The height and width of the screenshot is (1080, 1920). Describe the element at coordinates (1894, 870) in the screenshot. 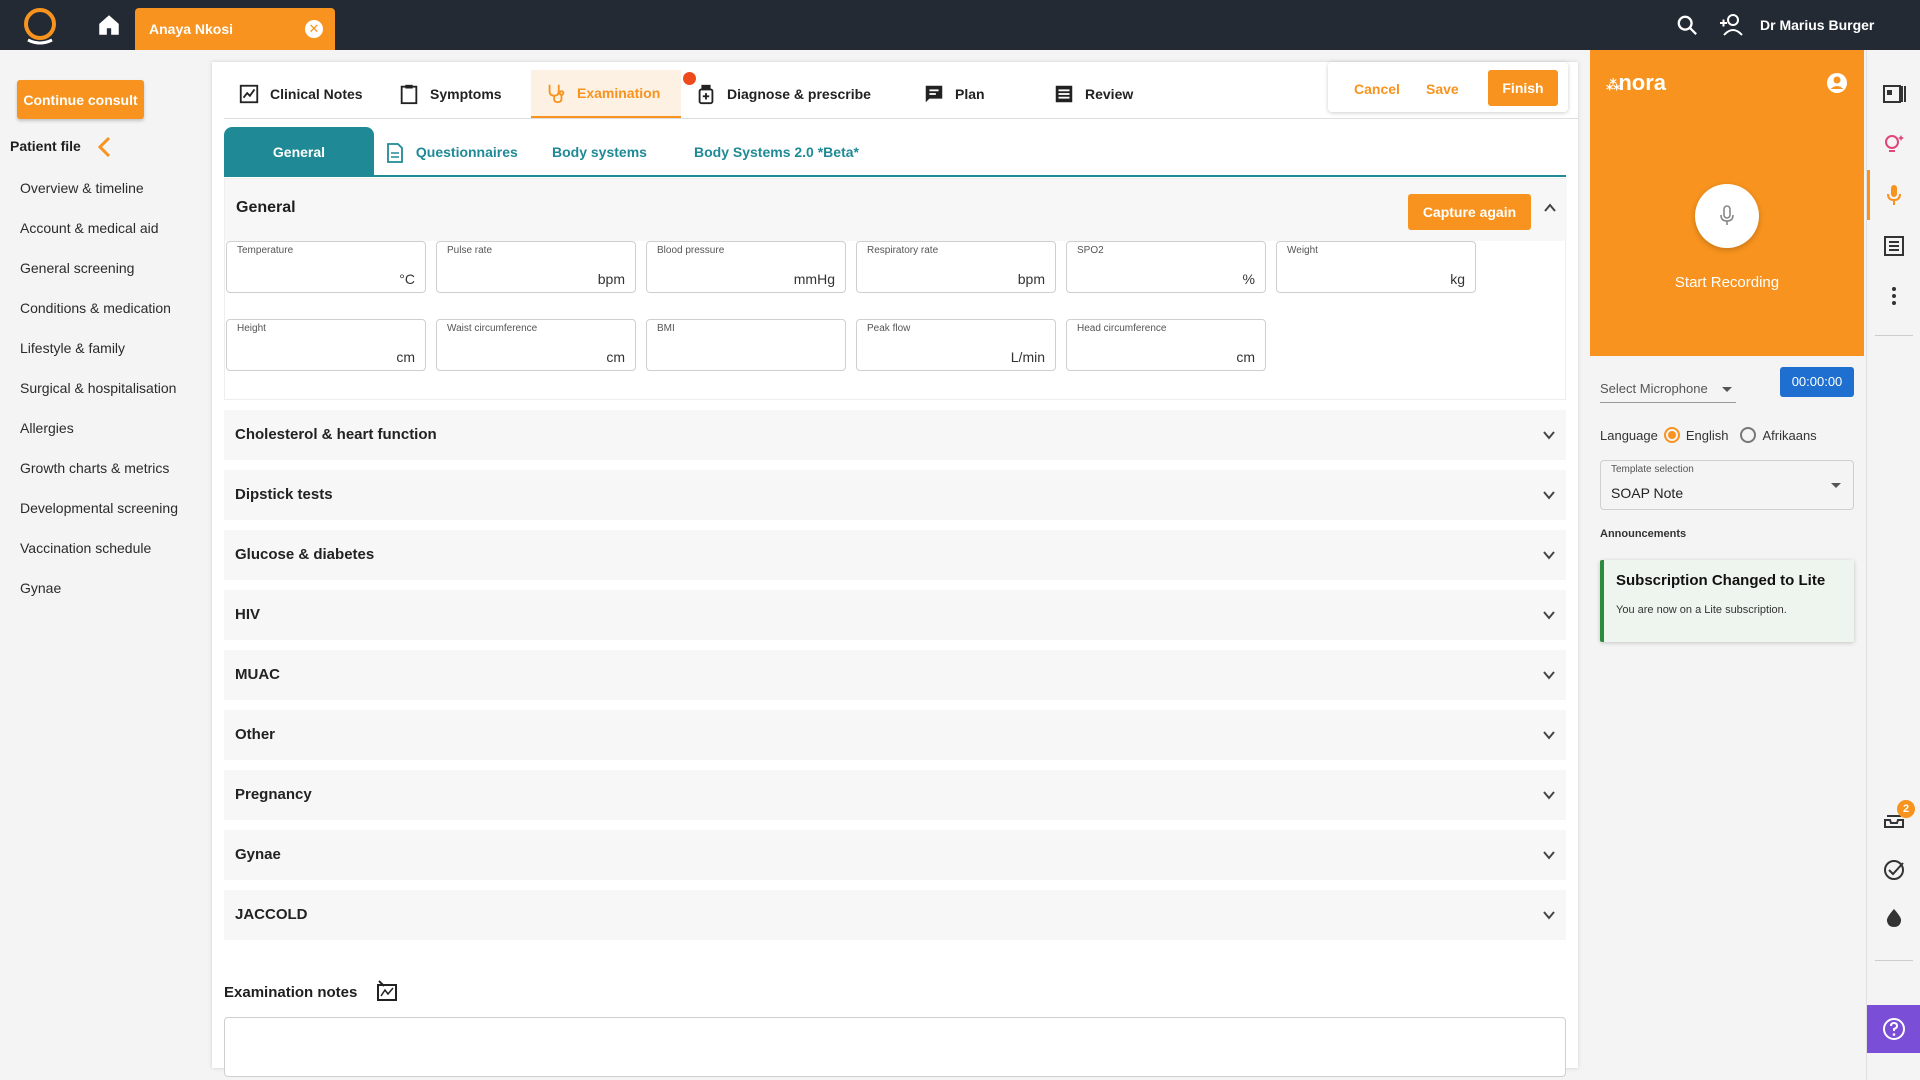

I see `check-circle-icon` at that location.